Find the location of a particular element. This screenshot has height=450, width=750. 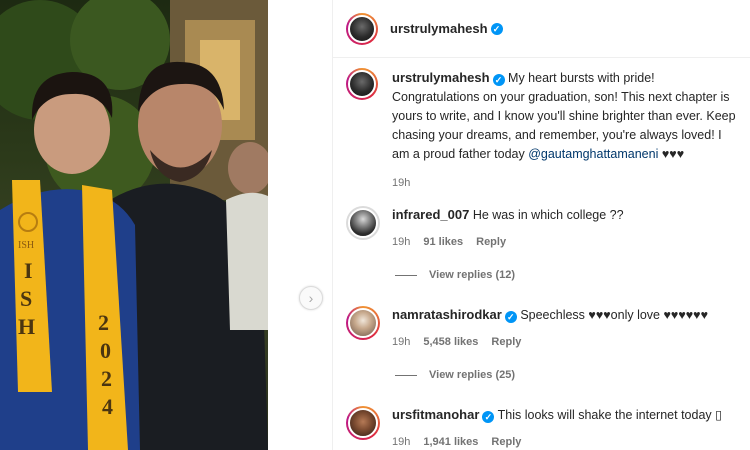

caption-avatar is located at coordinates (362, 84).